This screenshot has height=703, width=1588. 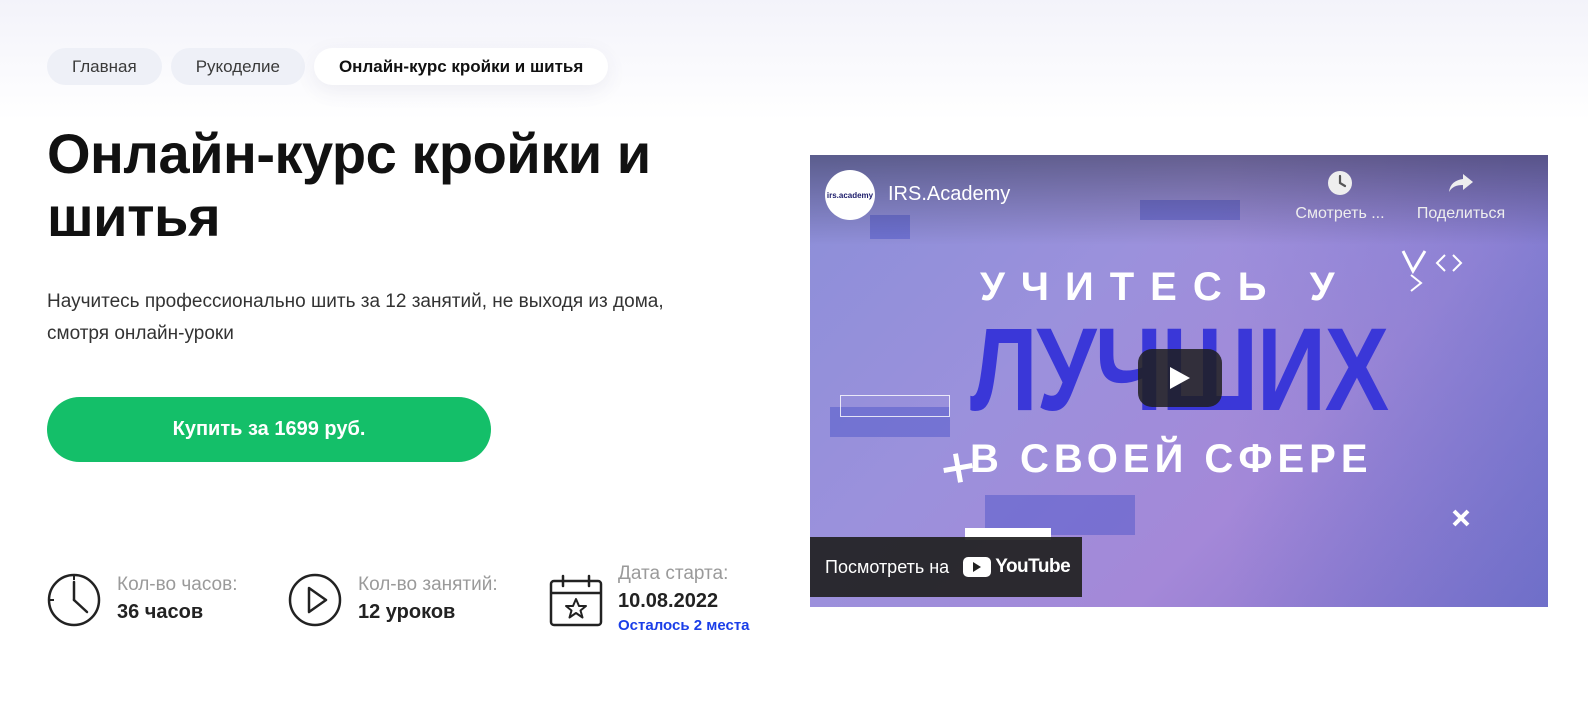 What do you see at coordinates (237, 66) in the screenshot?
I see `breadcrumb-handicraft: Рукоделие` at bounding box center [237, 66].